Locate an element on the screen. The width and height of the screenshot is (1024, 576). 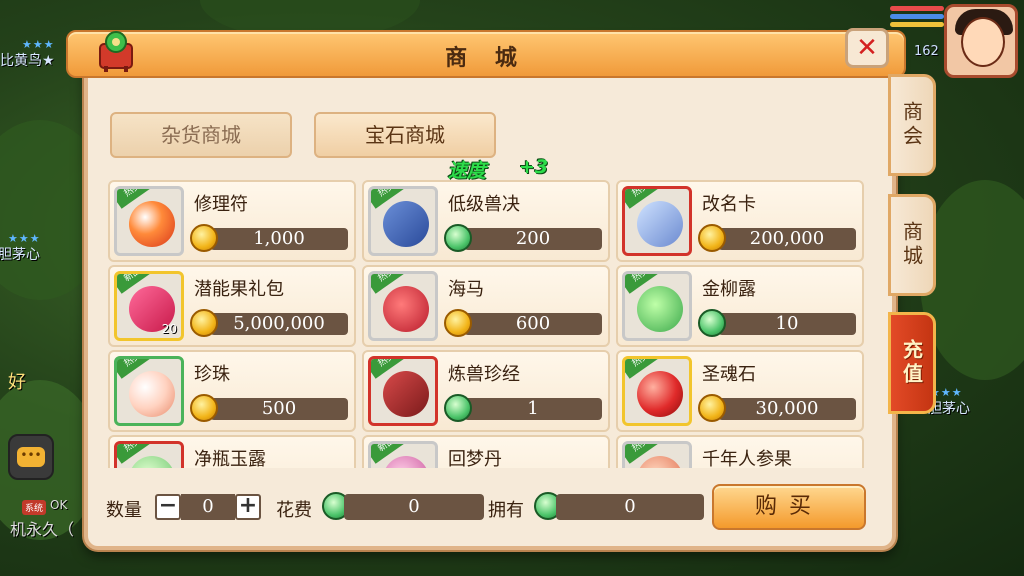
close-icon: ✕ is located at coordinates (867, 48).